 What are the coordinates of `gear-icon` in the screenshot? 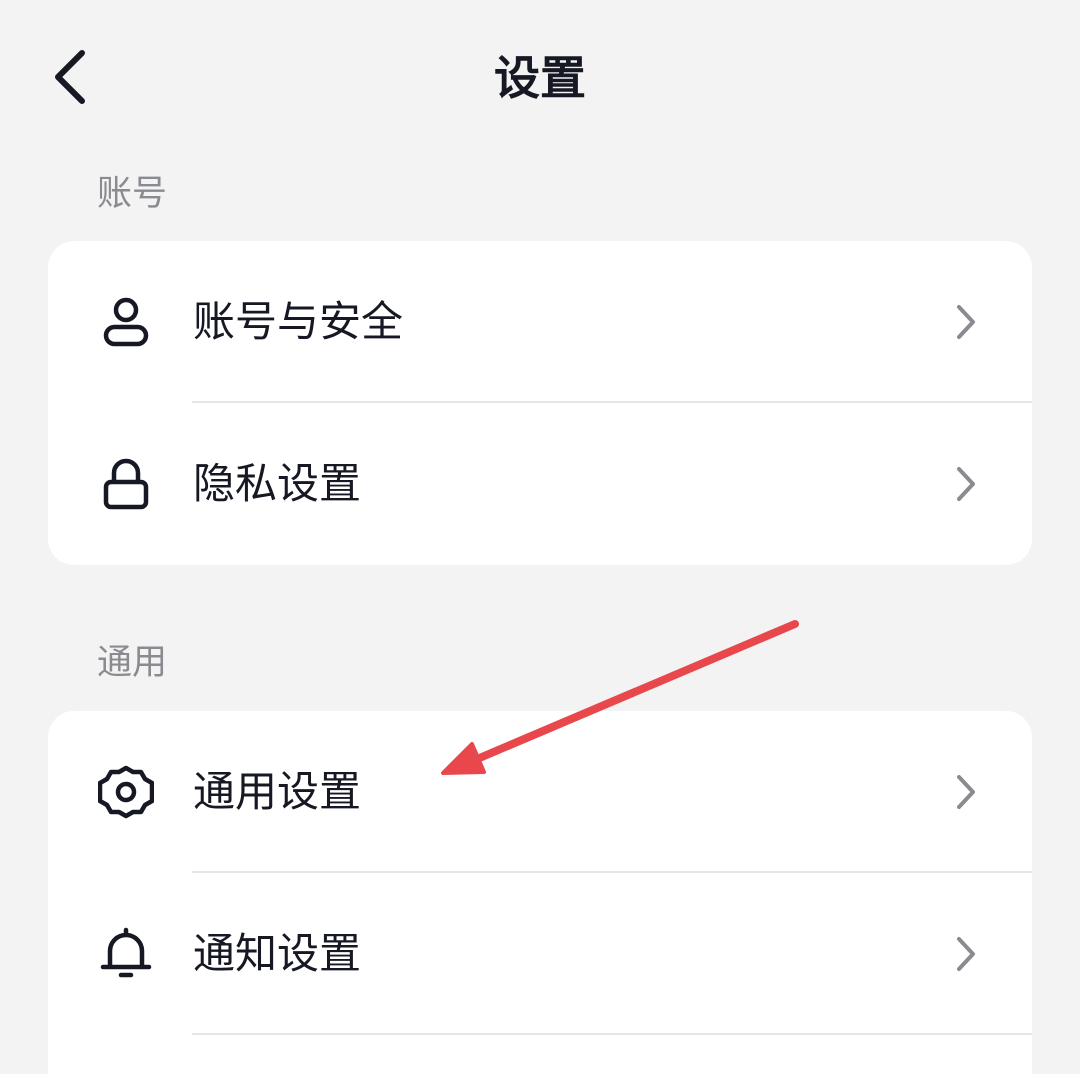 It's located at (126, 792).